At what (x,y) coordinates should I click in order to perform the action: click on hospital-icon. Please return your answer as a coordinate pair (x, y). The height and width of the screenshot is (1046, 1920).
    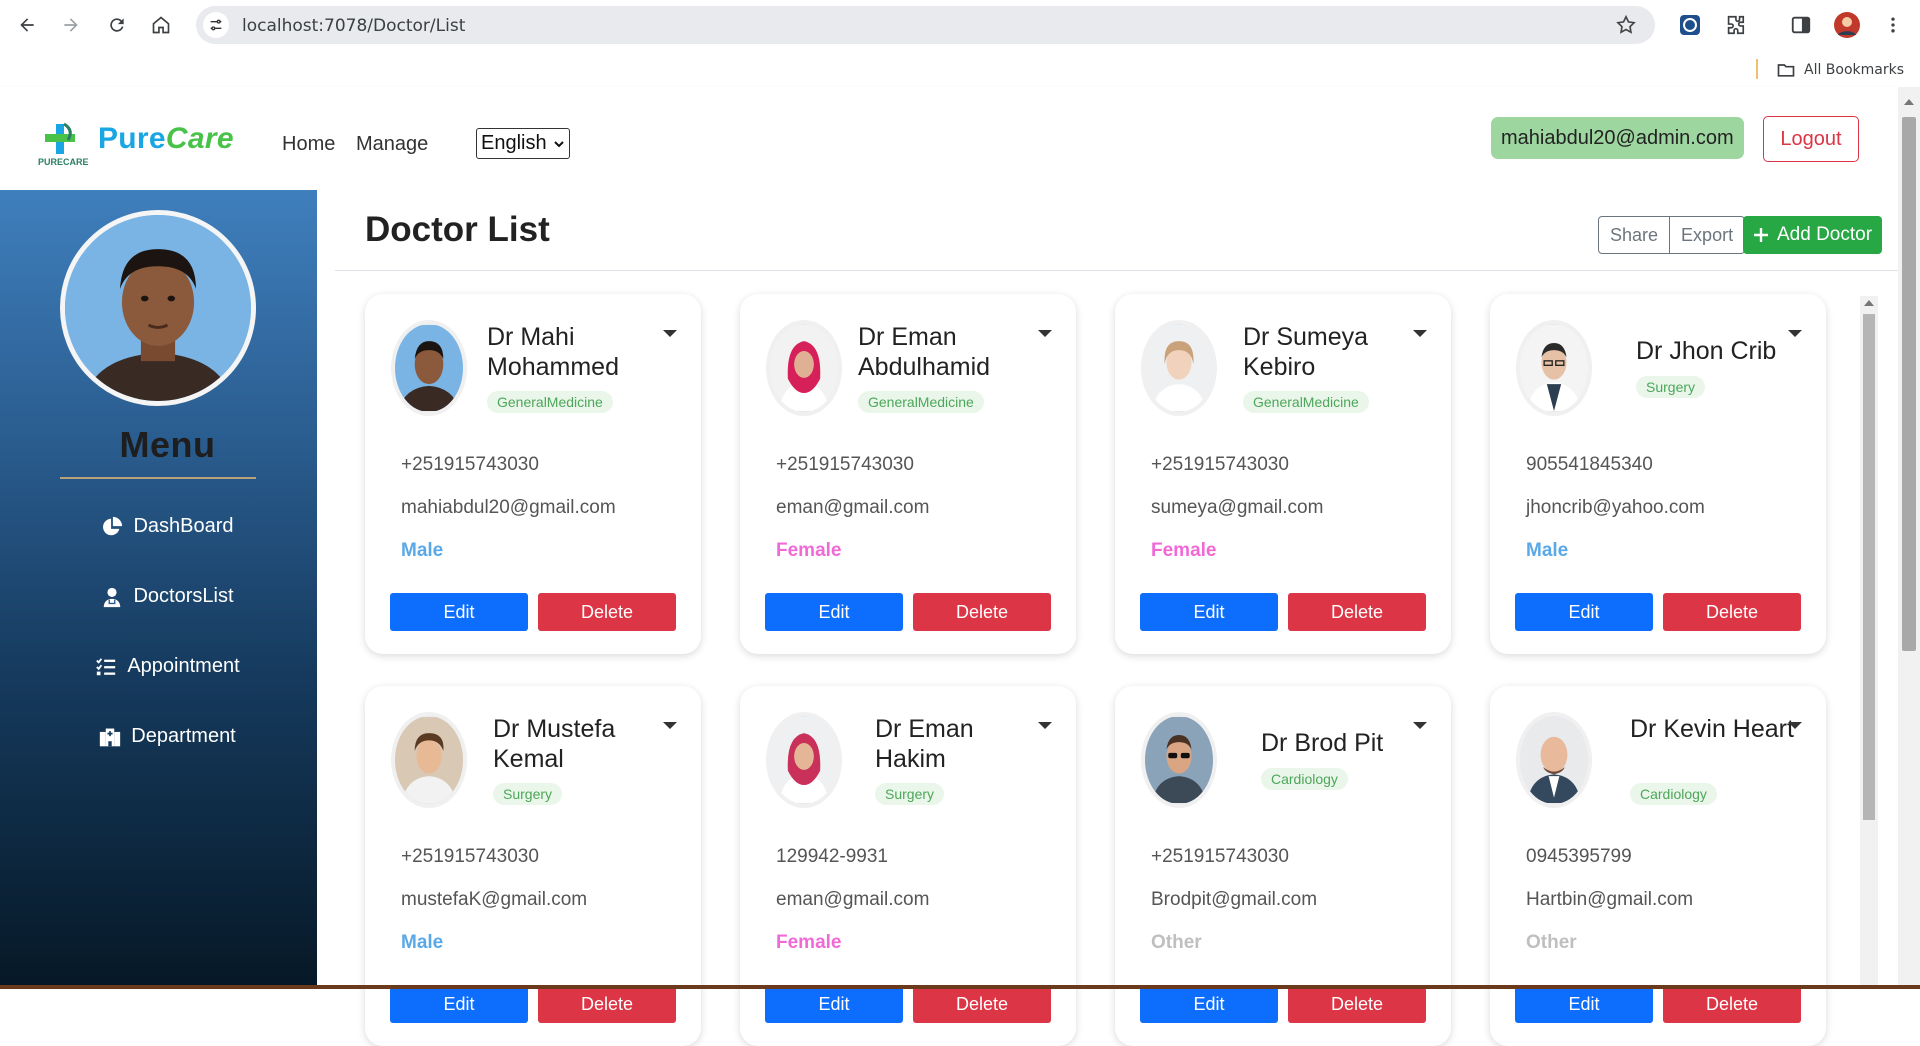
    Looking at the image, I should click on (110, 737).